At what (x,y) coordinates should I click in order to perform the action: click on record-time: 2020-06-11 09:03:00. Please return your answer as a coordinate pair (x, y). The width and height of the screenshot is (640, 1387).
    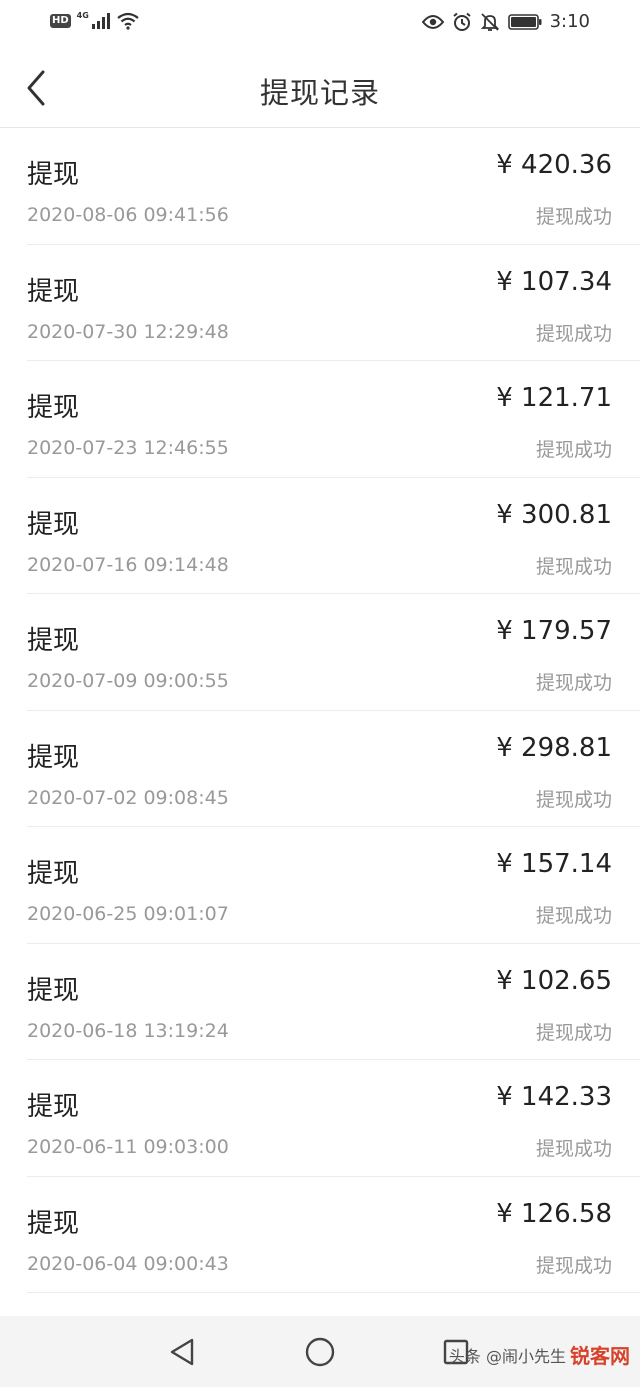
    Looking at the image, I should click on (128, 1147).